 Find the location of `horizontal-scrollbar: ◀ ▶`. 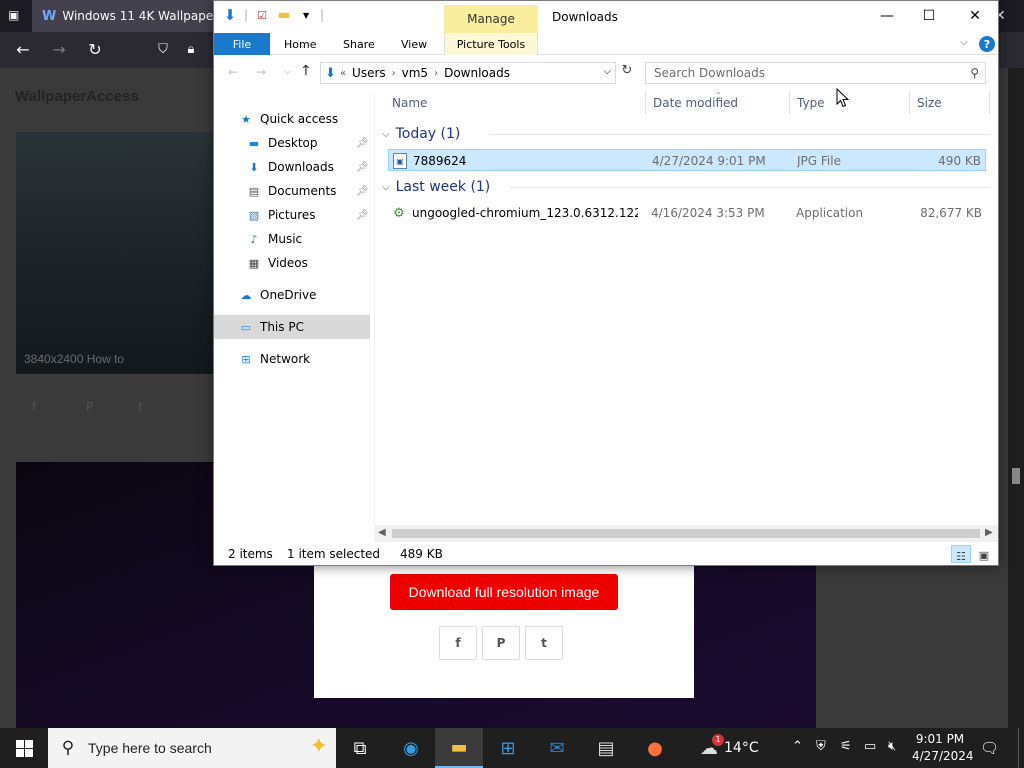

horizontal-scrollbar: ◀ ▶ is located at coordinates (686, 533).